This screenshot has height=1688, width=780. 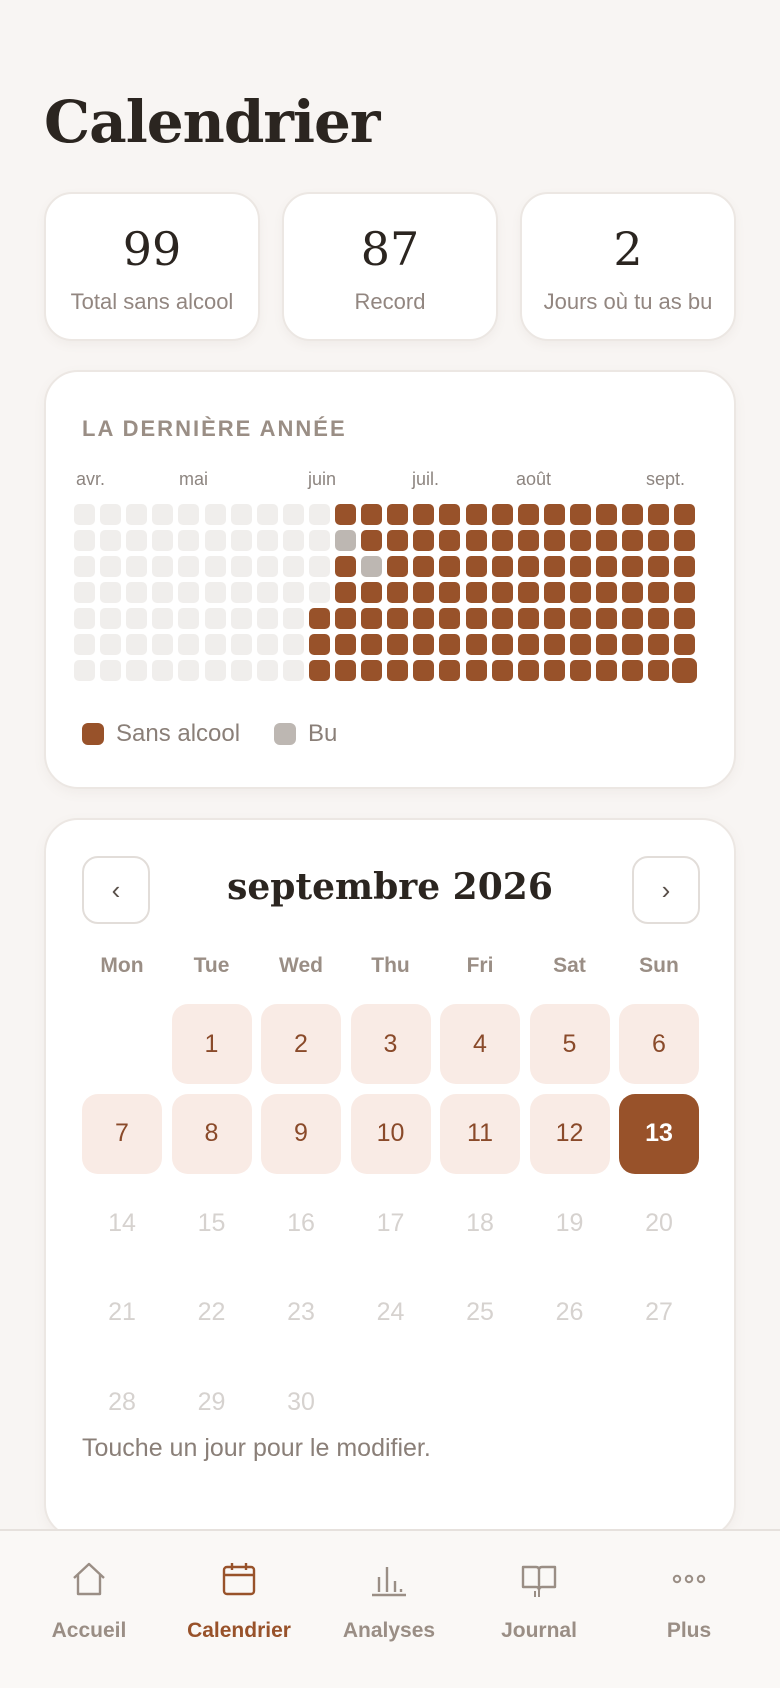 I want to click on day-cell: 23, so click(x=301, y=1312).